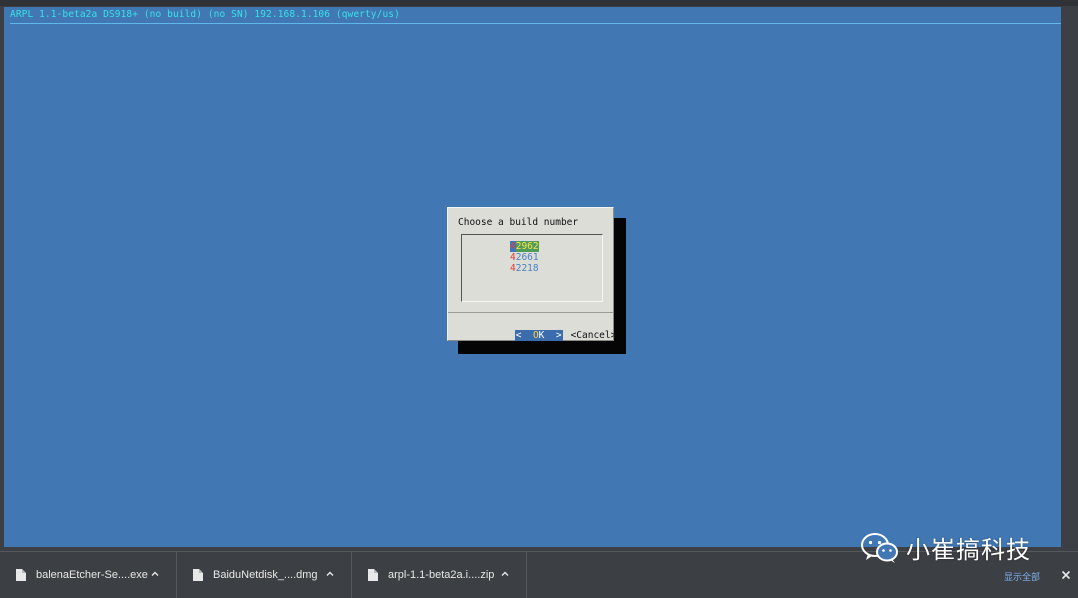 The height and width of the screenshot is (598, 1078). What do you see at coordinates (92, 575) in the screenshot?
I see `download-filename: balenaEtcher-Se....exe` at bounding box center [92, 575].